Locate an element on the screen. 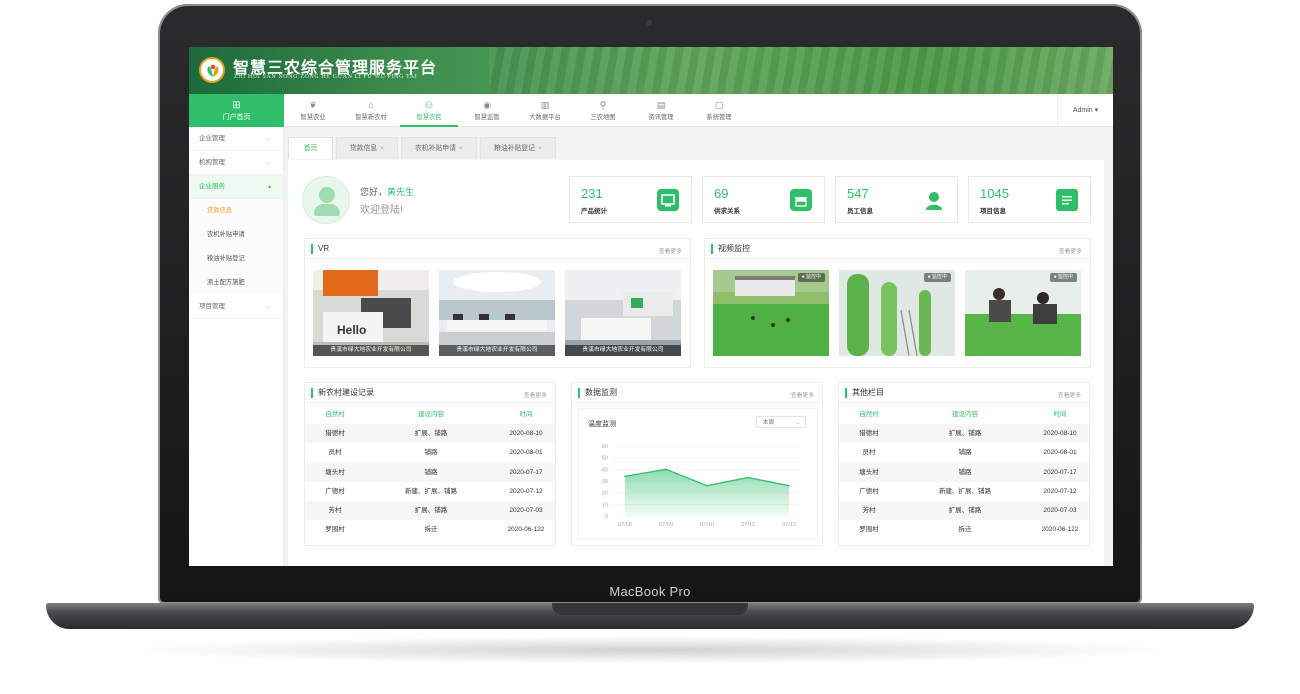 The height and width of the screenshot is (694, 1300). stat-label: 产品统计 is located at coordinates (594, 211).